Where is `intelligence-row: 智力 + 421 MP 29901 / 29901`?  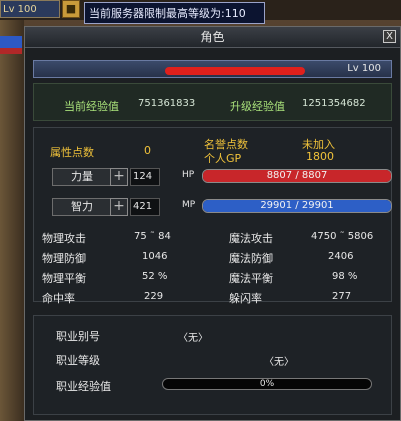 intelligence-row: 智力 + 421 MP 29901 / 29901 is located at coordinates (218, 207).